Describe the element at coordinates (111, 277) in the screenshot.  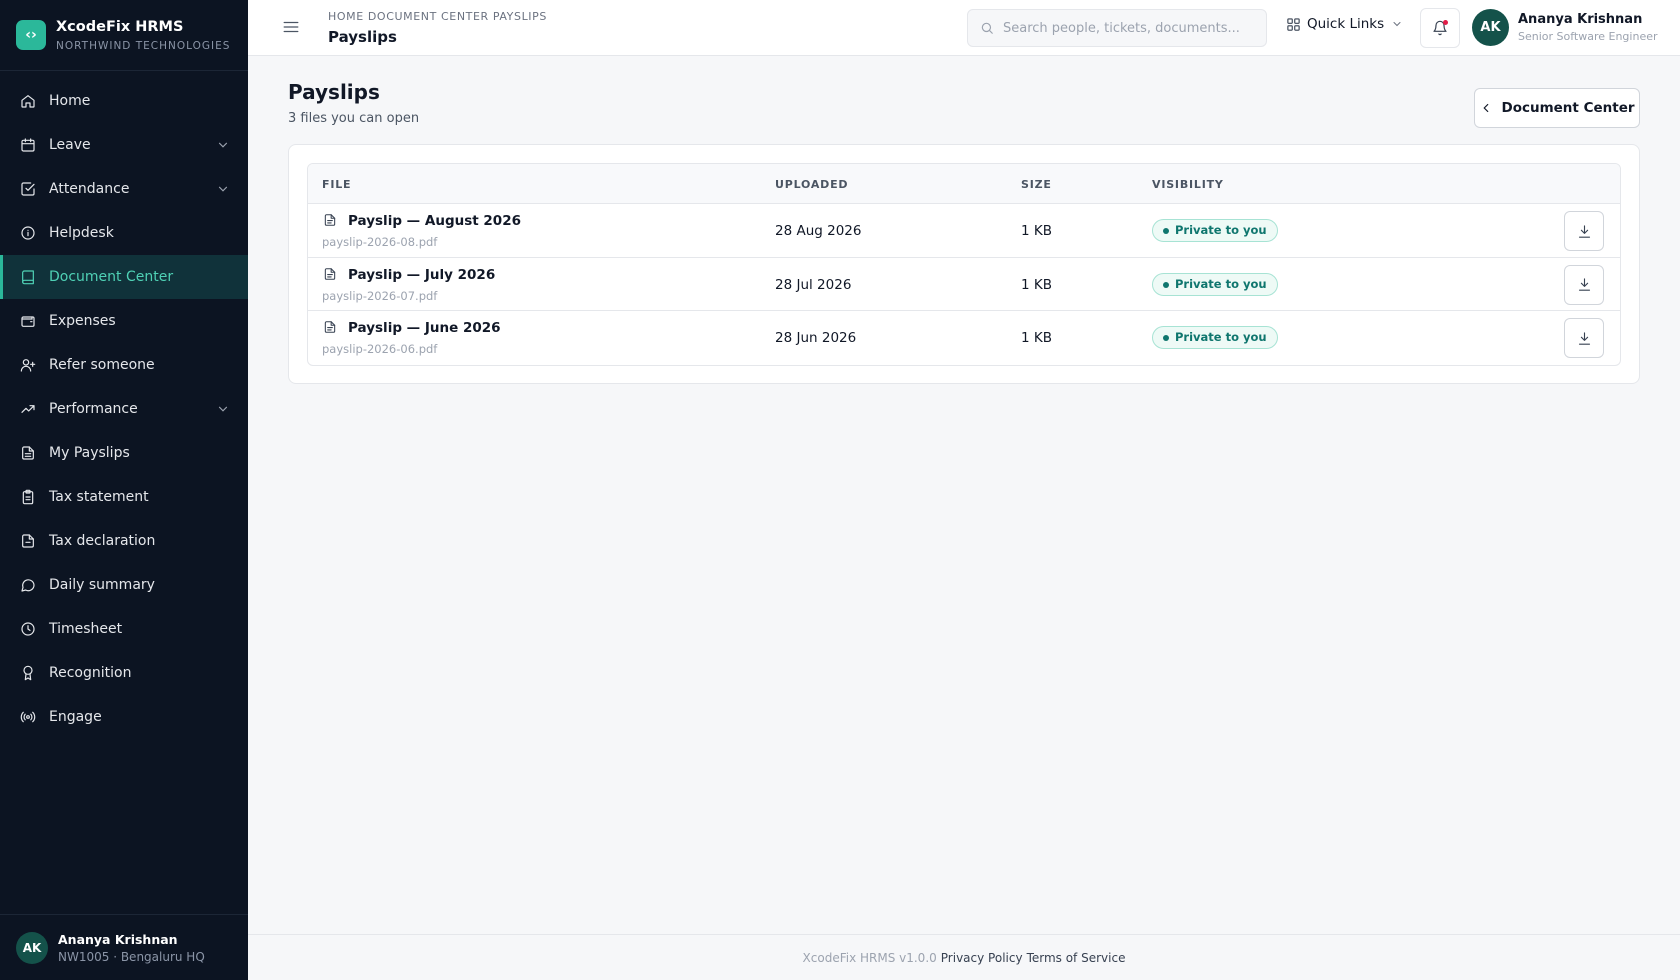
I see `sidebar-item-label: Document Center` at that location.